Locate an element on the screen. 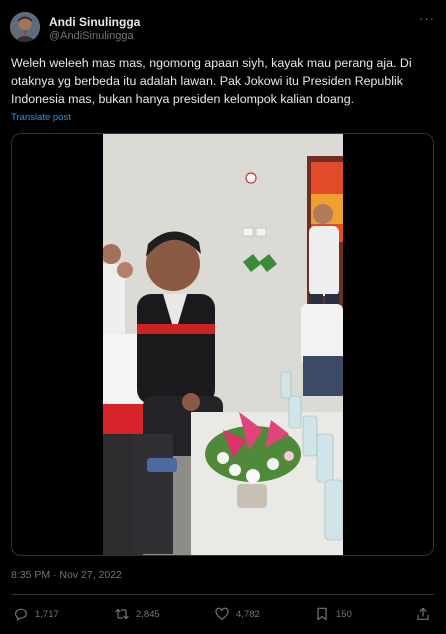 The image size is (446, 634). tweet-timestamp: 8:35 PM · Nov 27, 2022 is located at coordinates (66, 575).